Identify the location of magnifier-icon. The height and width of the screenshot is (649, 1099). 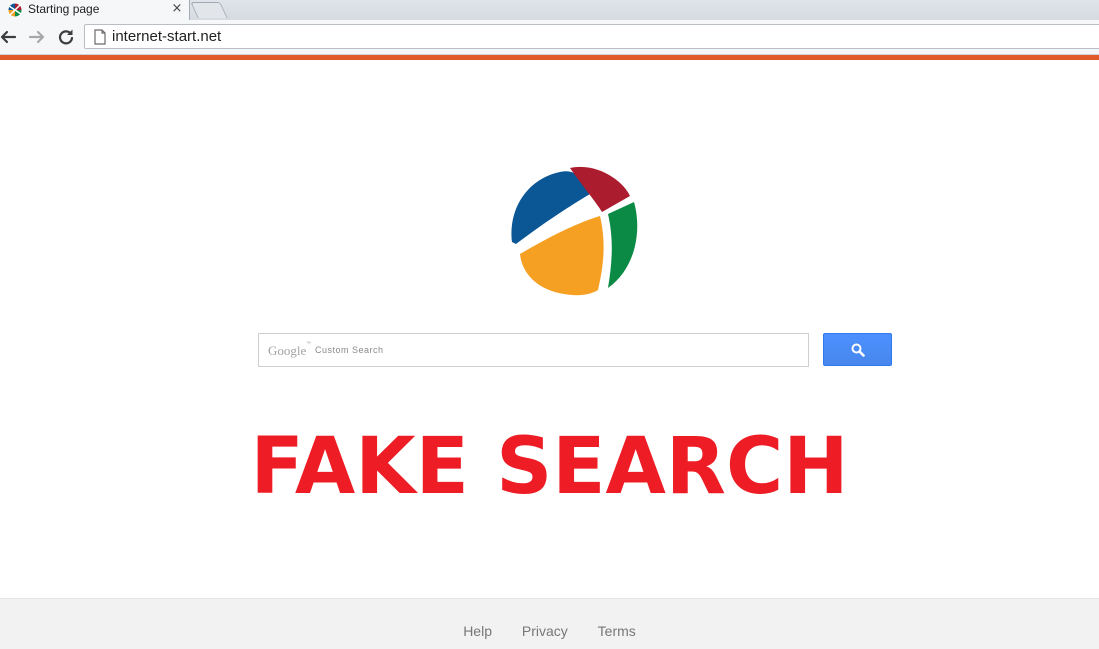
(858, 350).